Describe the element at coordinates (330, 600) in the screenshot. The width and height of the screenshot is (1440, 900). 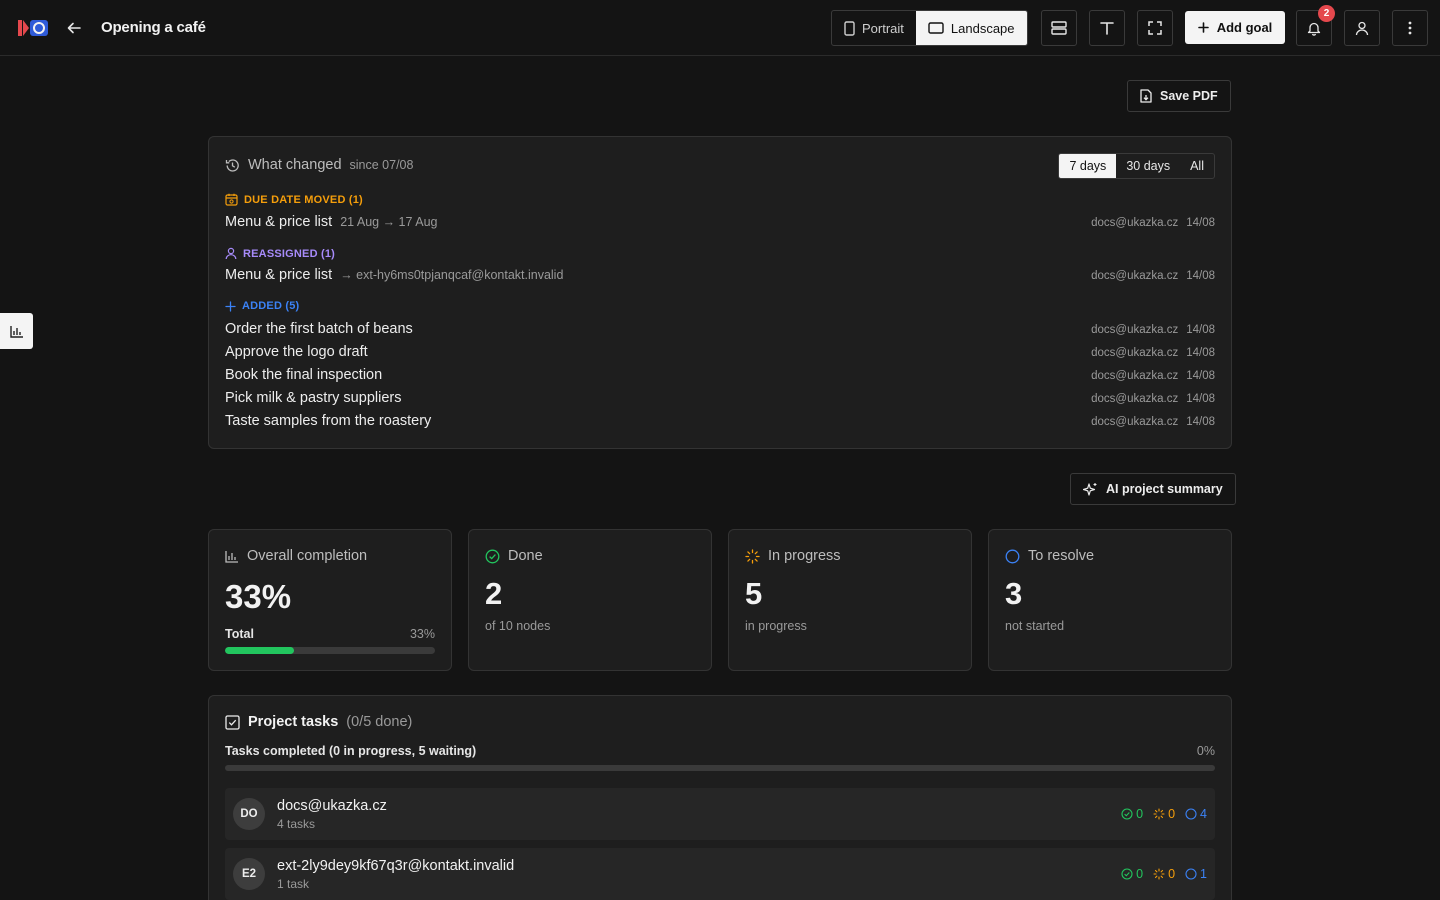
I see `overall-completion-card: Overall completion 33% Total 33%` at that location.